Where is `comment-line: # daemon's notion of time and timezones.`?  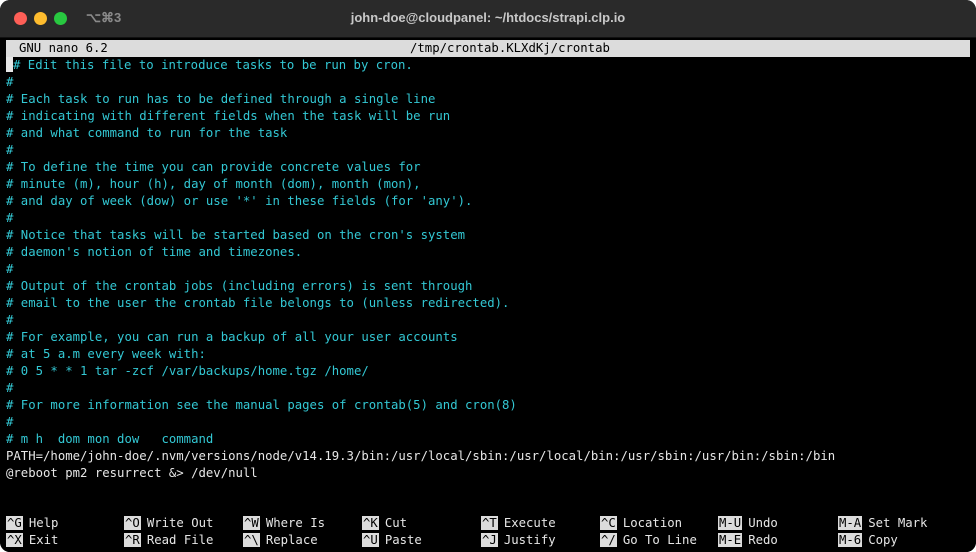 comment-line: # daemon's notion of time and timezones. is located at coordinates (488, 252).